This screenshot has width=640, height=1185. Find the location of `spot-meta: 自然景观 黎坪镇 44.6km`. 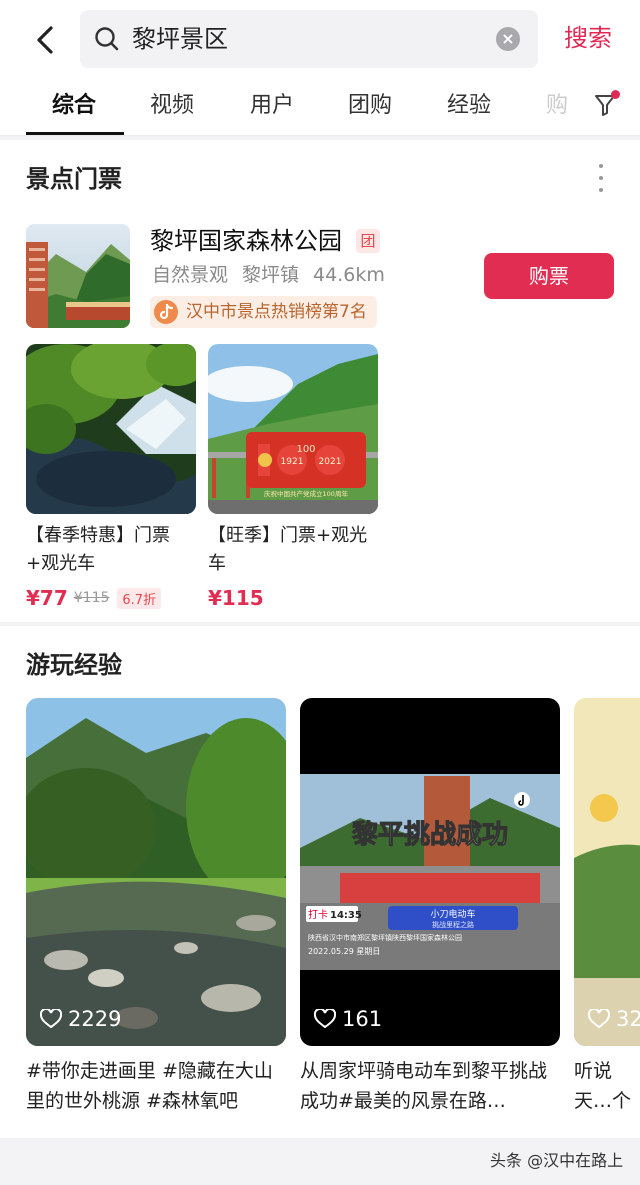

spot-meta: 自然景观 黎坪镇 44.6km is located at coordinates (268, 275).